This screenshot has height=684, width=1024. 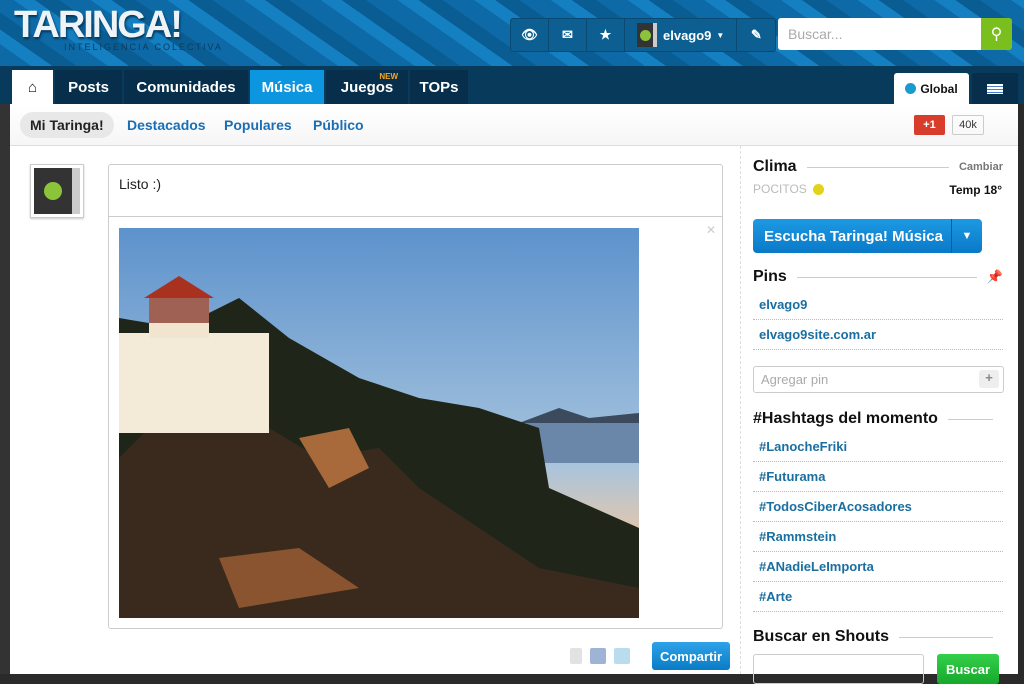 What do you see at coordinates (968, 669) in the screenshot?
I see `shouts-search-button: Buscar` at bounding box center [968, 669].